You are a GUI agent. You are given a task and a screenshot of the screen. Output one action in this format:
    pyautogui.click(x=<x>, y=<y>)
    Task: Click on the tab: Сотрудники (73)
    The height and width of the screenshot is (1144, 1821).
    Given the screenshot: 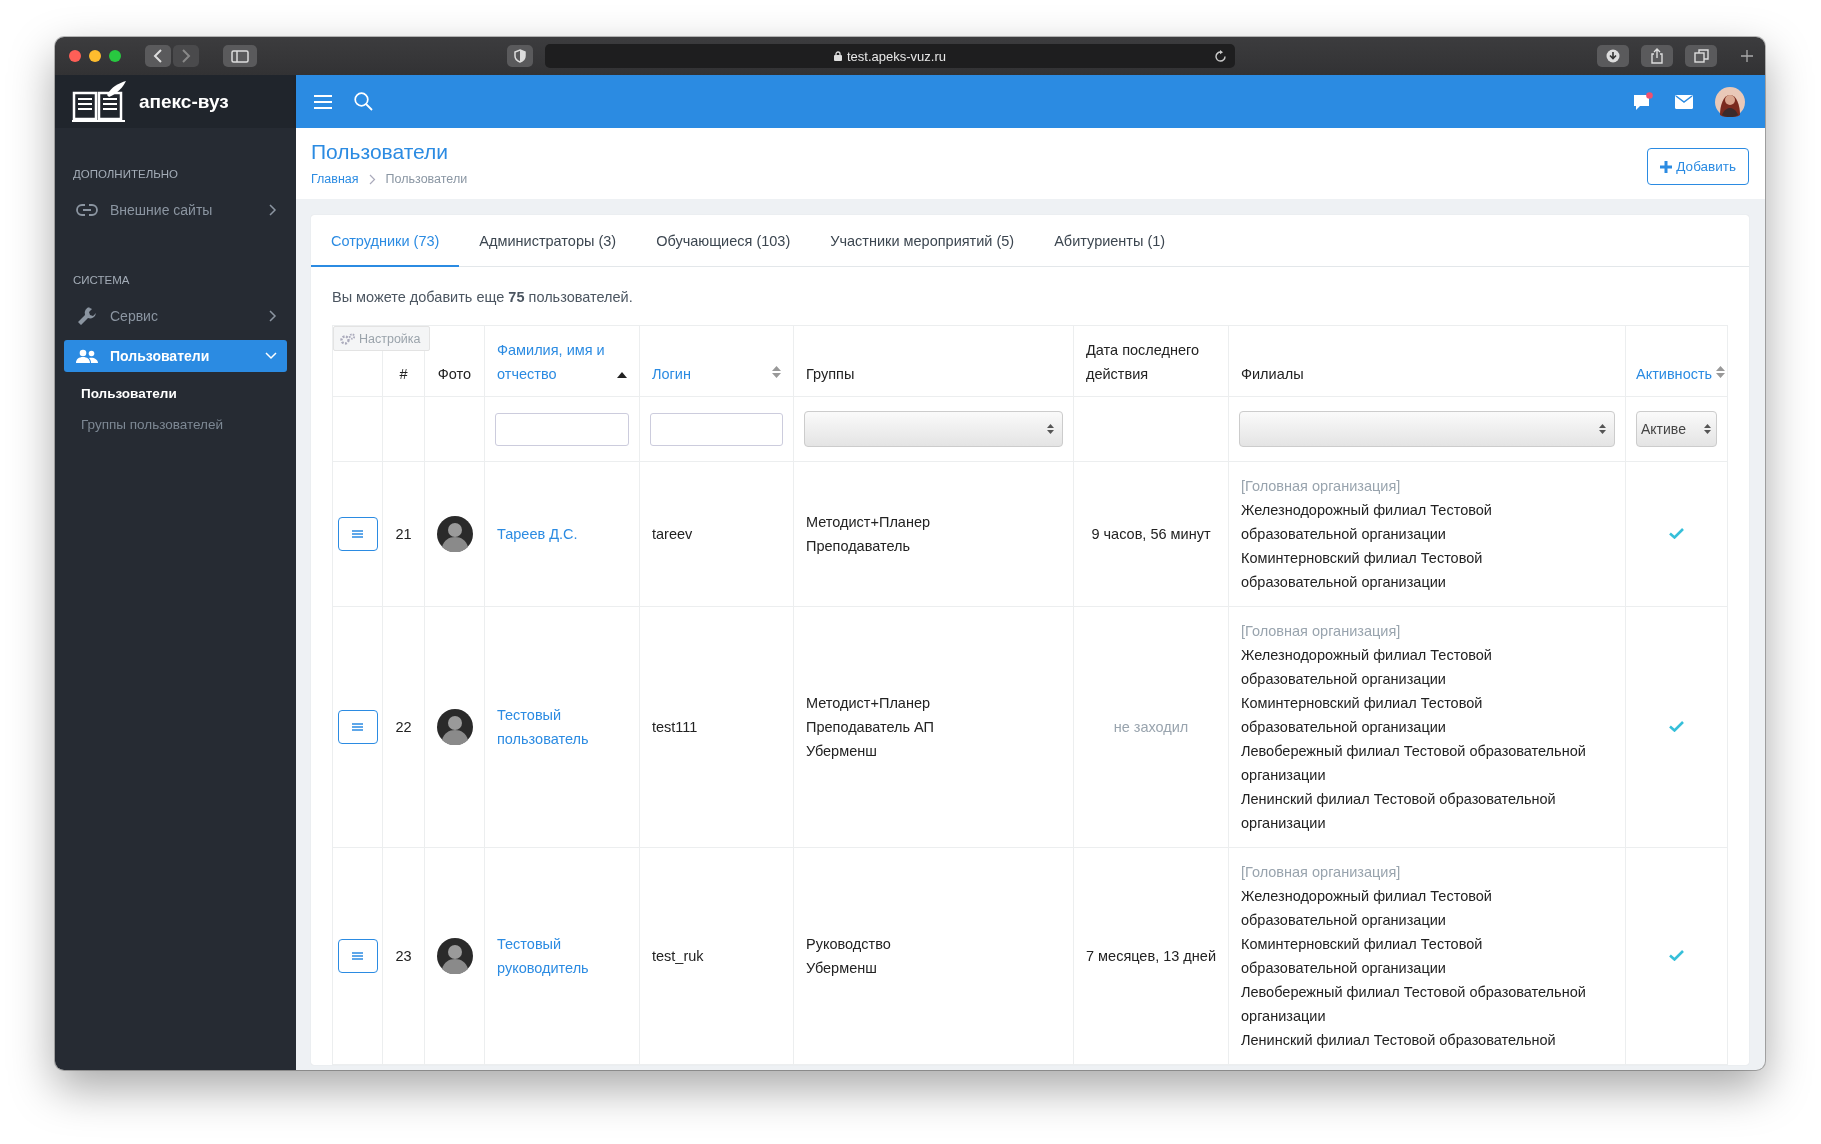 What is the action you would take?
    pyautogui.click(x=385, y=241)
    